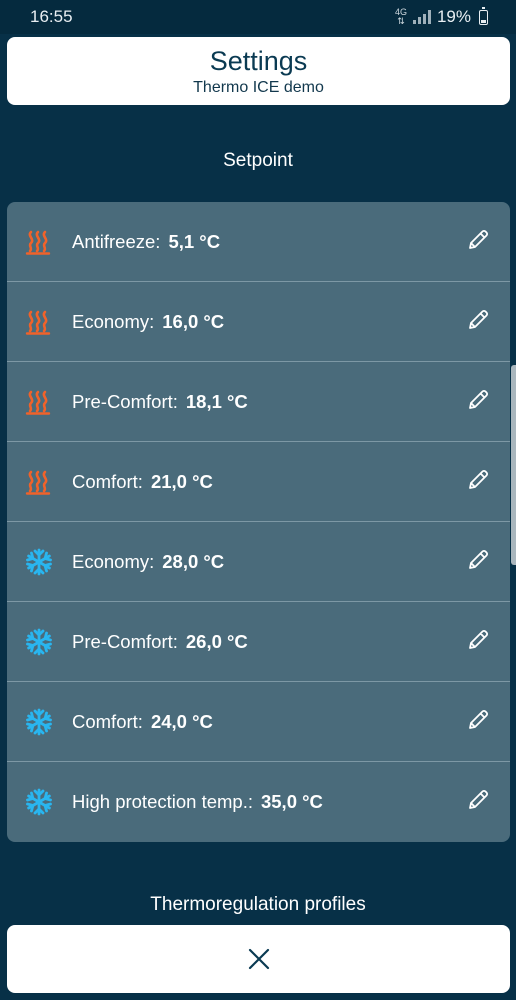 This screenshot has height=1000, width=516. I want to click on setpoint-text: Economy: 16,0 °C, so click(148, 322).